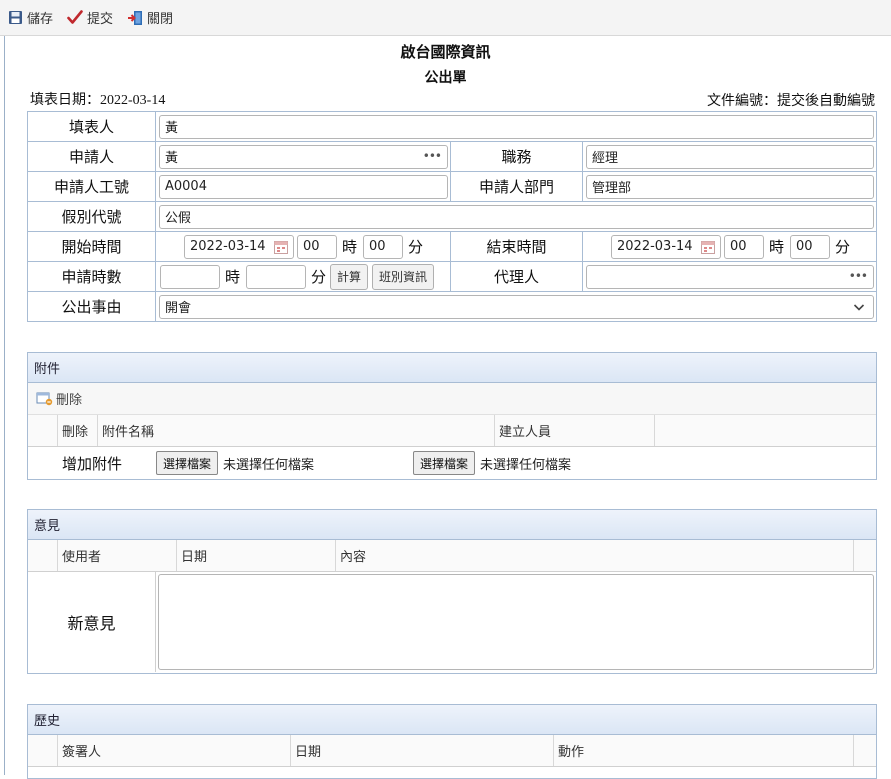 This screenshot has height=779, width=891. Describe the element at coordinates (91, 276) in the screenshot. I see `hours-label: 申請時數` at that location.